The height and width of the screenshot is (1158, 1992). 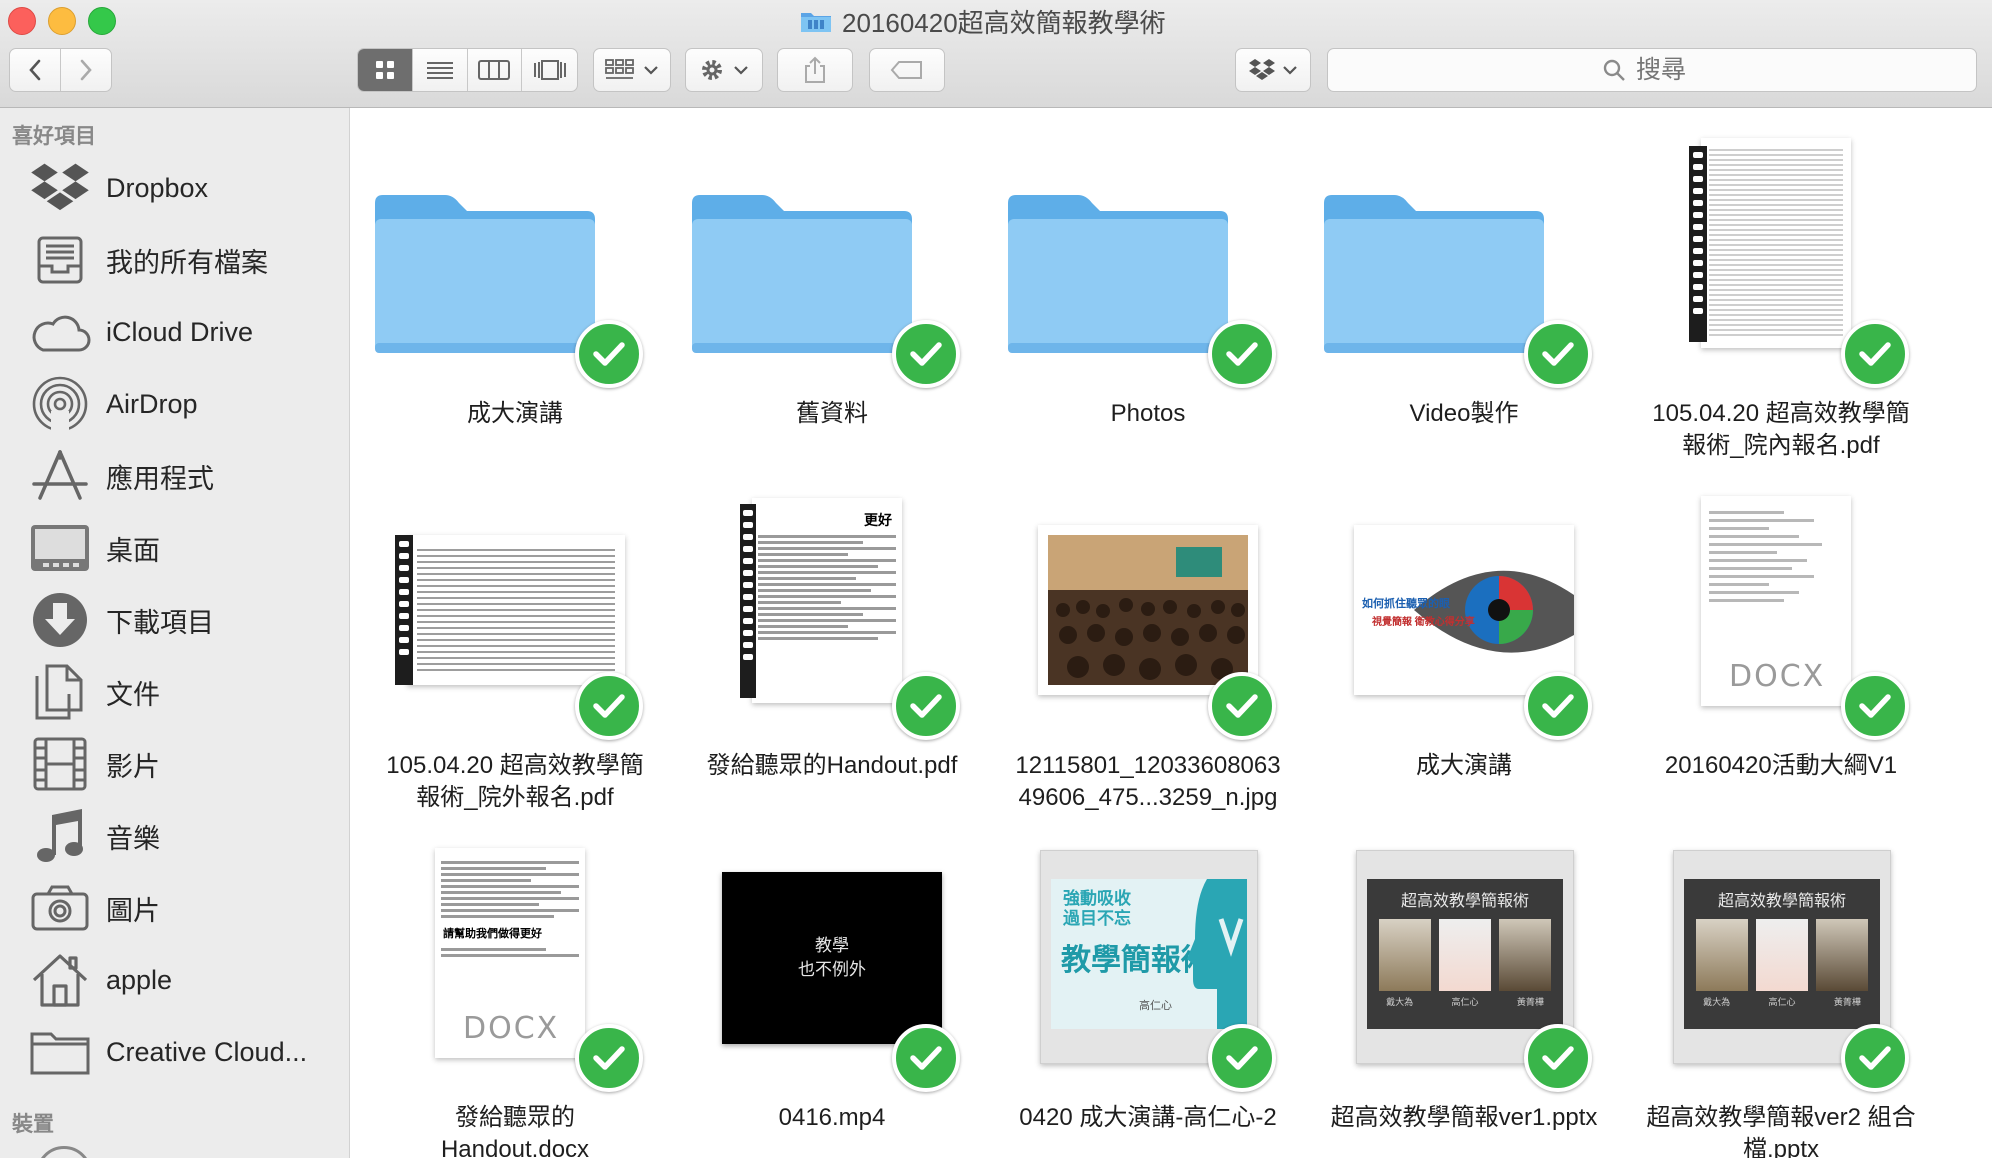 What do you see at coordinates (619, 69) in the screenshot?
I see `arrange-grid-icon` at bounding box center [619, 69].